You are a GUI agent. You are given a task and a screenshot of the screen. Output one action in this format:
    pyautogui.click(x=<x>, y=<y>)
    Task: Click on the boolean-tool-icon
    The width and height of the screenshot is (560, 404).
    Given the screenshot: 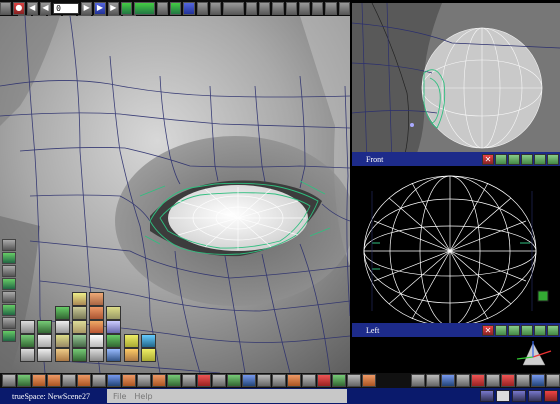 What is the action you would take?
    pyautogui.click(x=113, y=327)
    